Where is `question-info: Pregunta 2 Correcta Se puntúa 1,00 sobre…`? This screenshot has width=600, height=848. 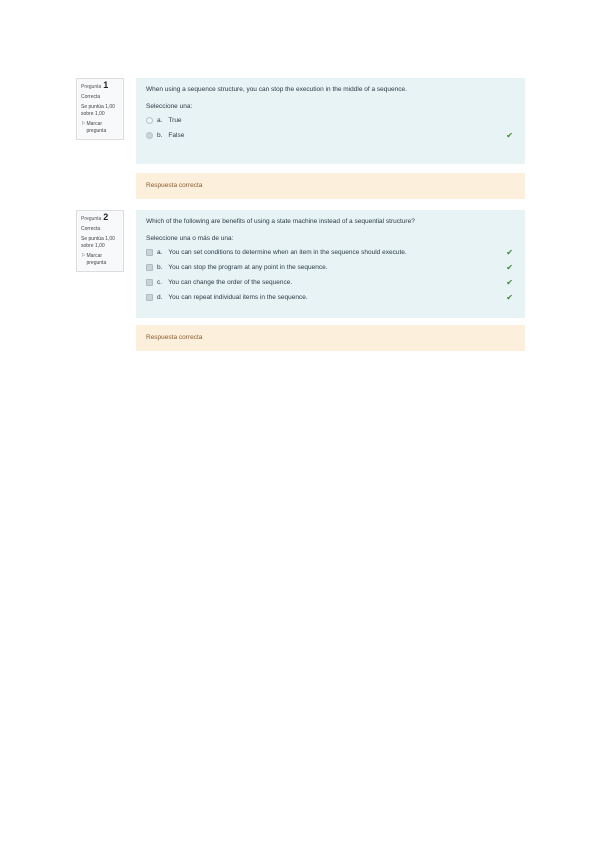
question-info: Pregunta 2 Correcta Se puntúa 1,00 sobre… is located at coordinates (100, 241).